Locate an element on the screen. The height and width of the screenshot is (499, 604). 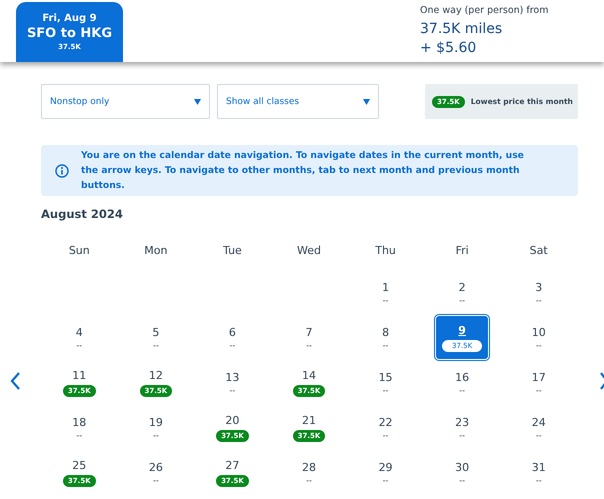
day-number: 2 is located at coordinates (462, 287).